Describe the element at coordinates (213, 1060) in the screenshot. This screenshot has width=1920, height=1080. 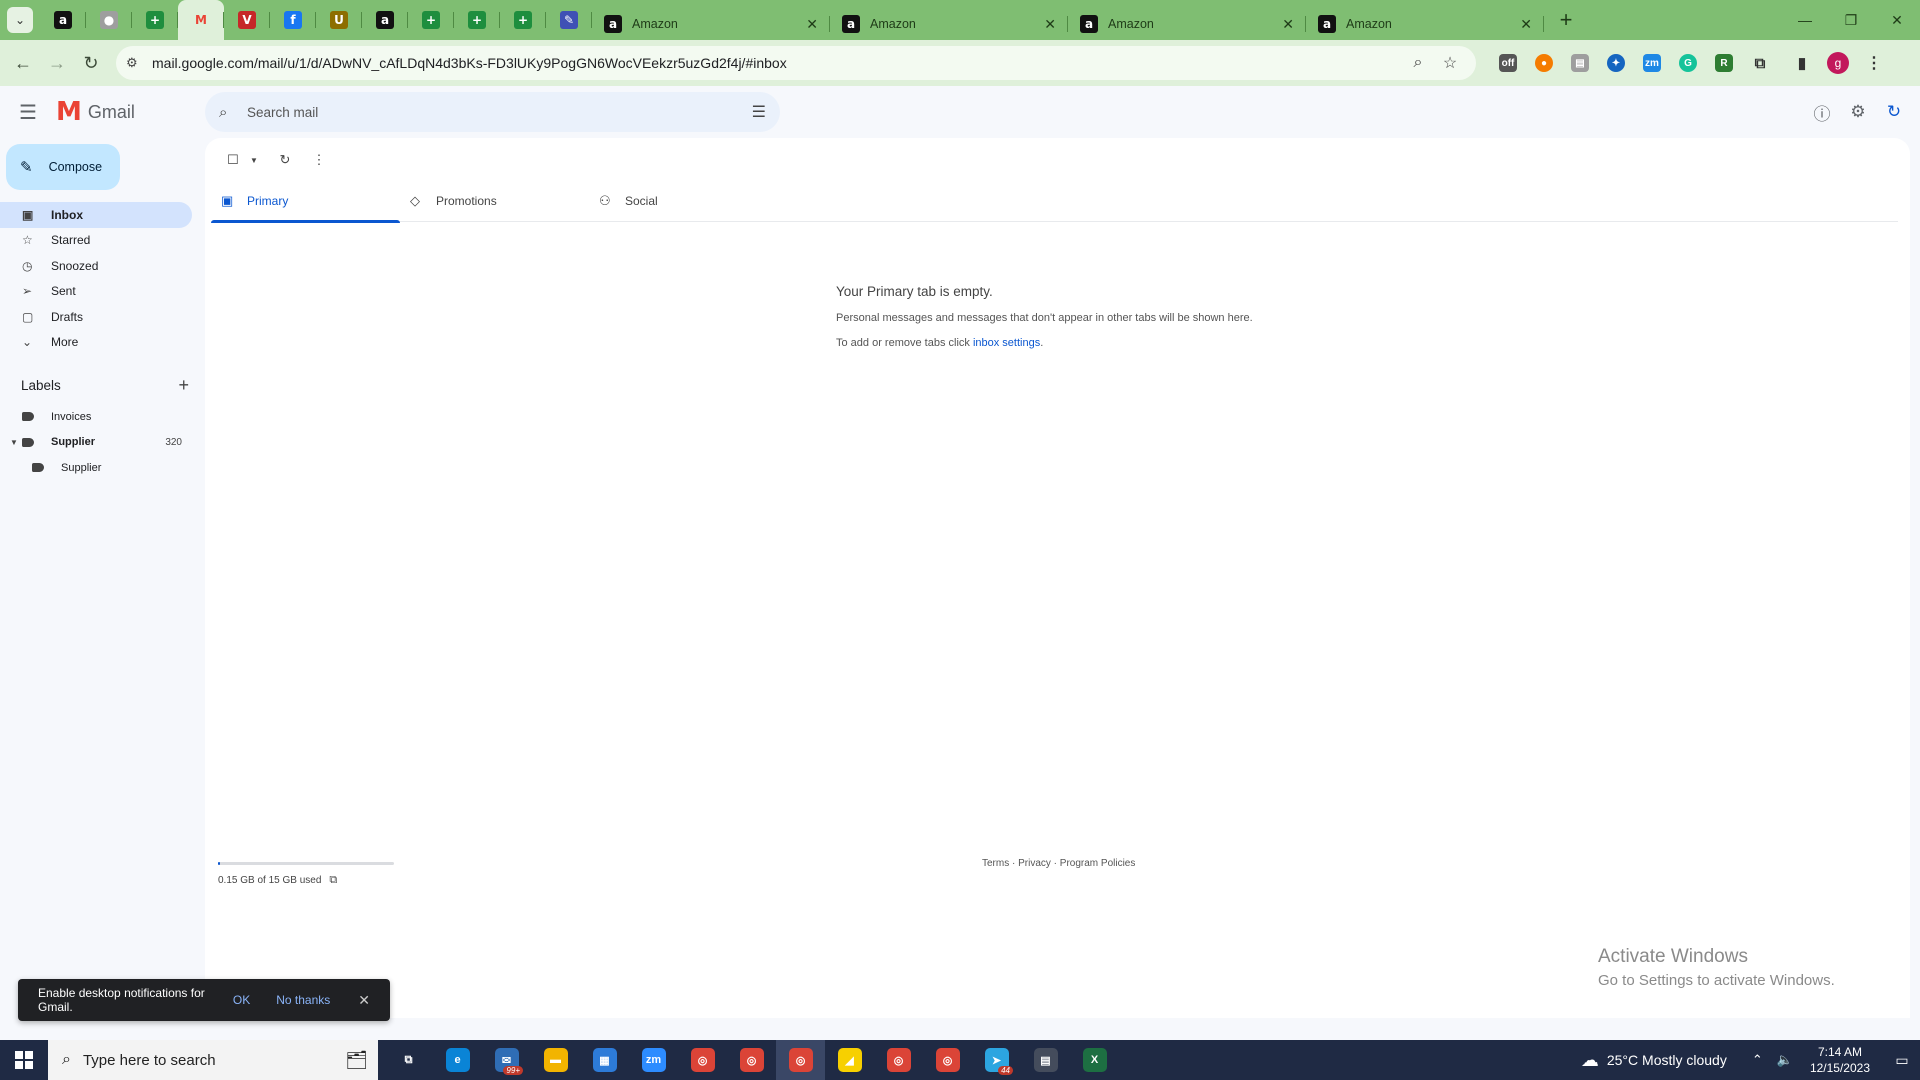
I see `taskbar-search: ⌕ Type here to search 🗂` at that location.